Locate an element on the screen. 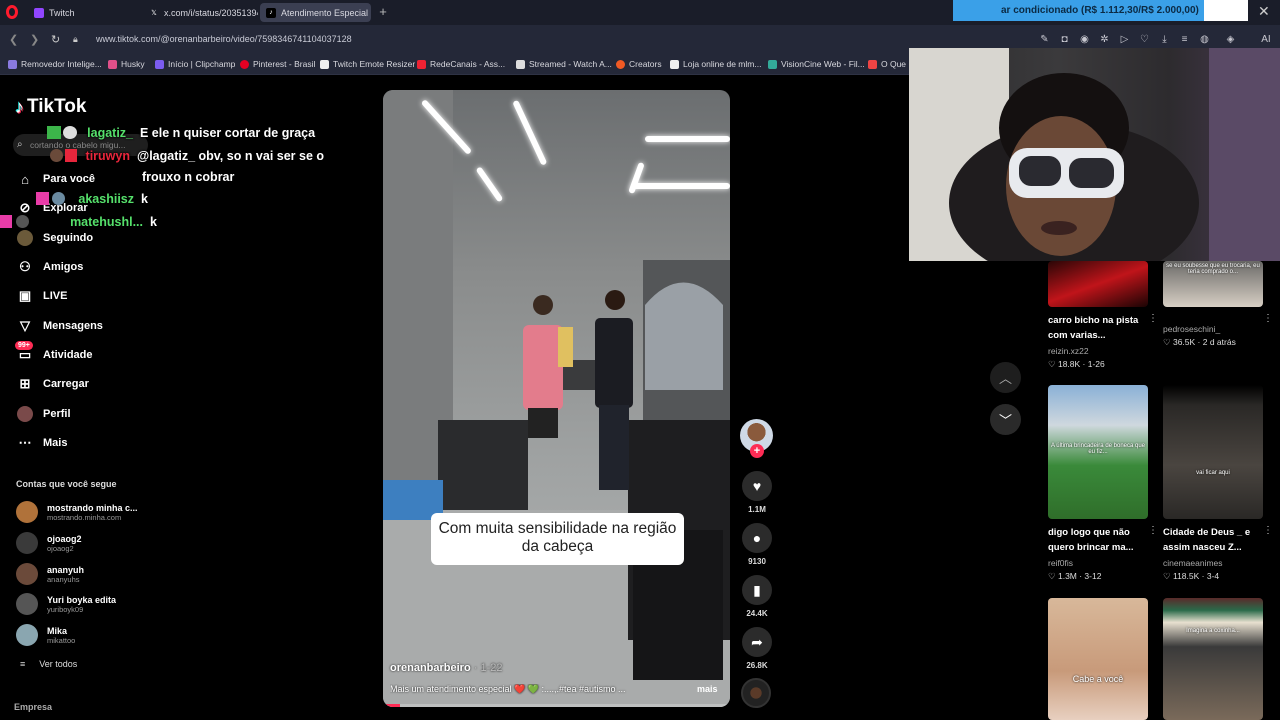 This screenshot has height=720, width=1280. bookmark-icon: ▮ is located at coordinates (757, 590).